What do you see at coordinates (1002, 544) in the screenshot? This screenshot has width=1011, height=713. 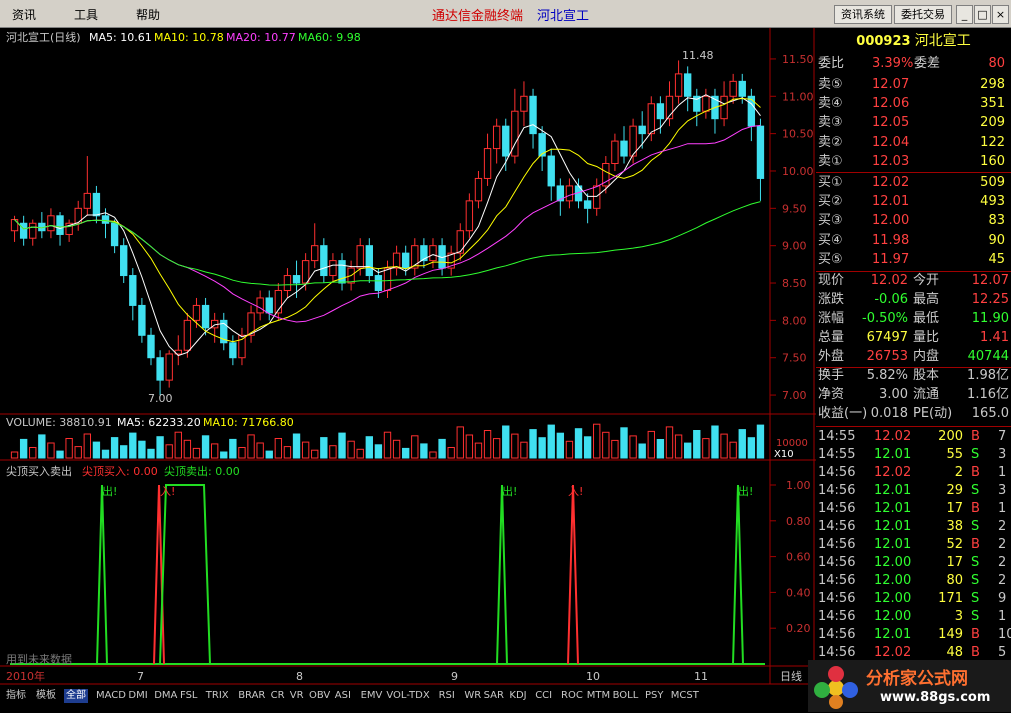 I see `tick-count: 2` at bounding box center [1002, 544].